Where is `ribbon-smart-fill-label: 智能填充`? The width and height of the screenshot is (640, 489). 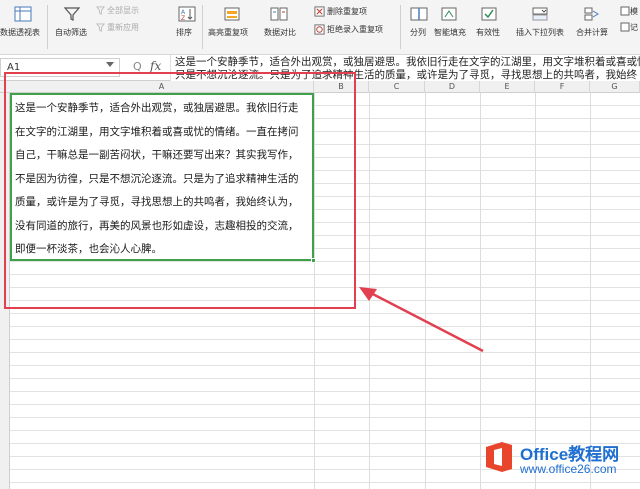
ribbon-smart-fill-label: 智能填充 is located at coordinates (450, 33).